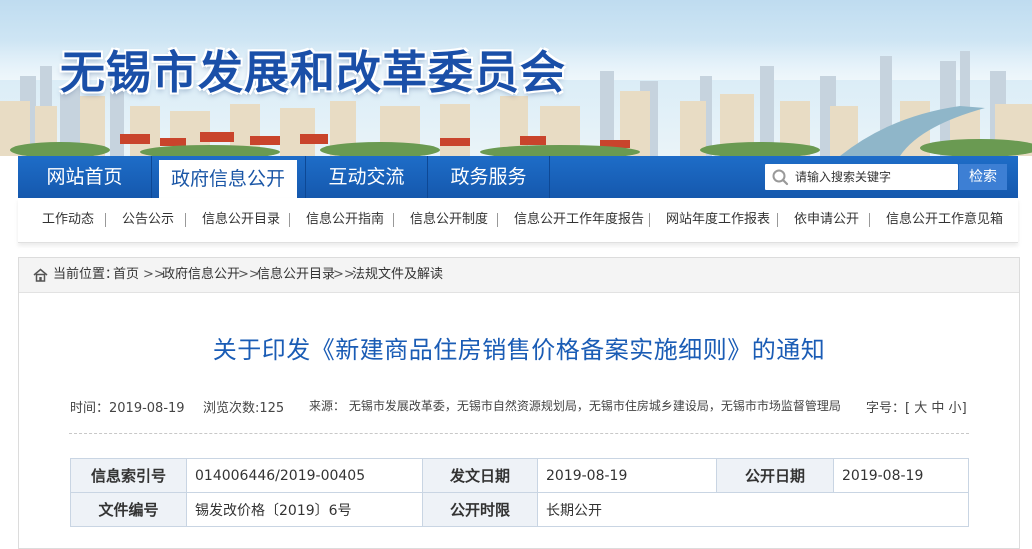 This screenshot has width=1032, height=549. I want to click on info-value-issue-date: 2019-08-19, so click(627, 475).